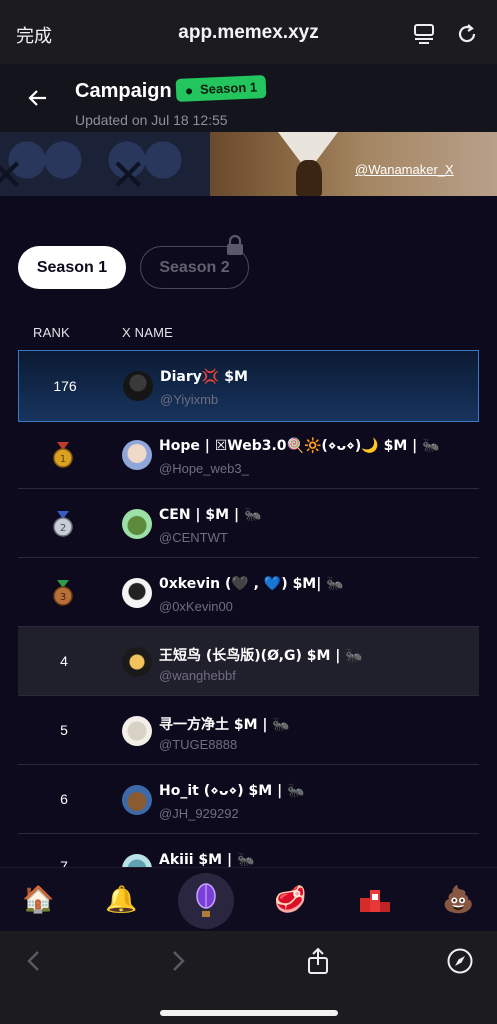 The height and width of the screenshot is (1024, 497). Describe the element at coordinates (207, 860) in the screenshot. I see `display-name: Akiii $M | 🐜` at that location.